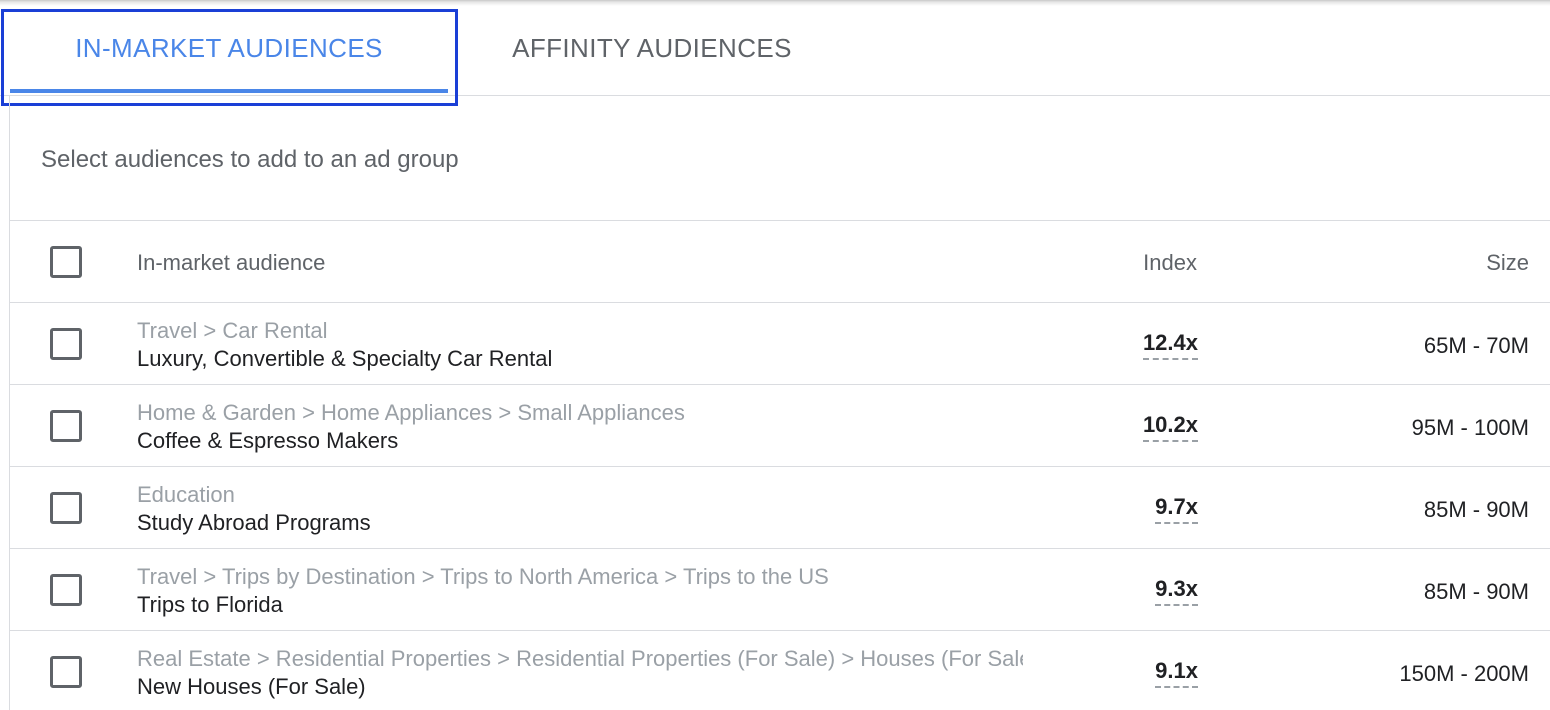  I want to click on tab-in-market-audiences: IN-MARKET AUDIENCES, so click(229, 48).